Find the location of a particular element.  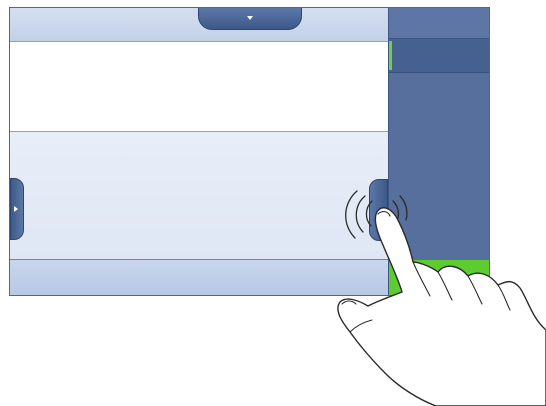

chevron-down-icon is located at coordinates (250, 18).